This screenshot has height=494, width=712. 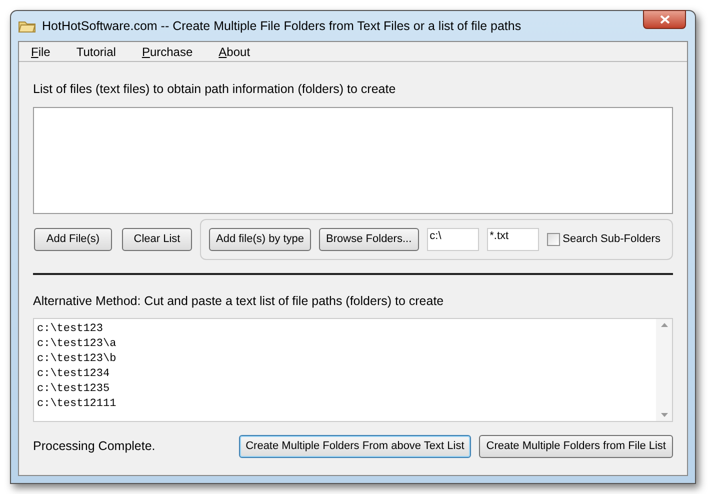 What do you see at coordinates (239, 301) in the screenshot?
I see `alternative-label: Alternative Method: Cut and paste a text list of file paths (folders) to create` at bounding box center [239, 301].